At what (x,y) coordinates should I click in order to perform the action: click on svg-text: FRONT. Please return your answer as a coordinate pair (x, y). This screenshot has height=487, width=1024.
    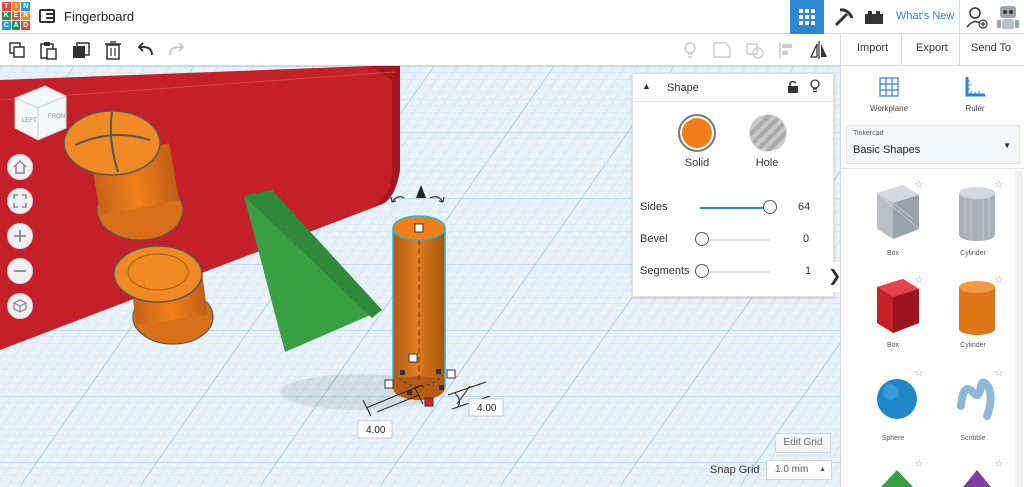
    Looking at the image, I should click on (58, 117).